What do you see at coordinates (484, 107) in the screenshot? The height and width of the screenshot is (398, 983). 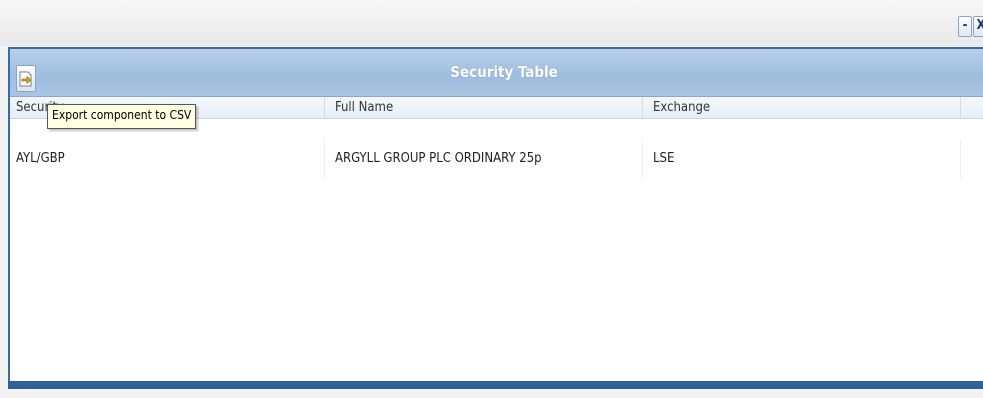 I see `column-header-full-name: Full Name` at bounding box center [484, 107].